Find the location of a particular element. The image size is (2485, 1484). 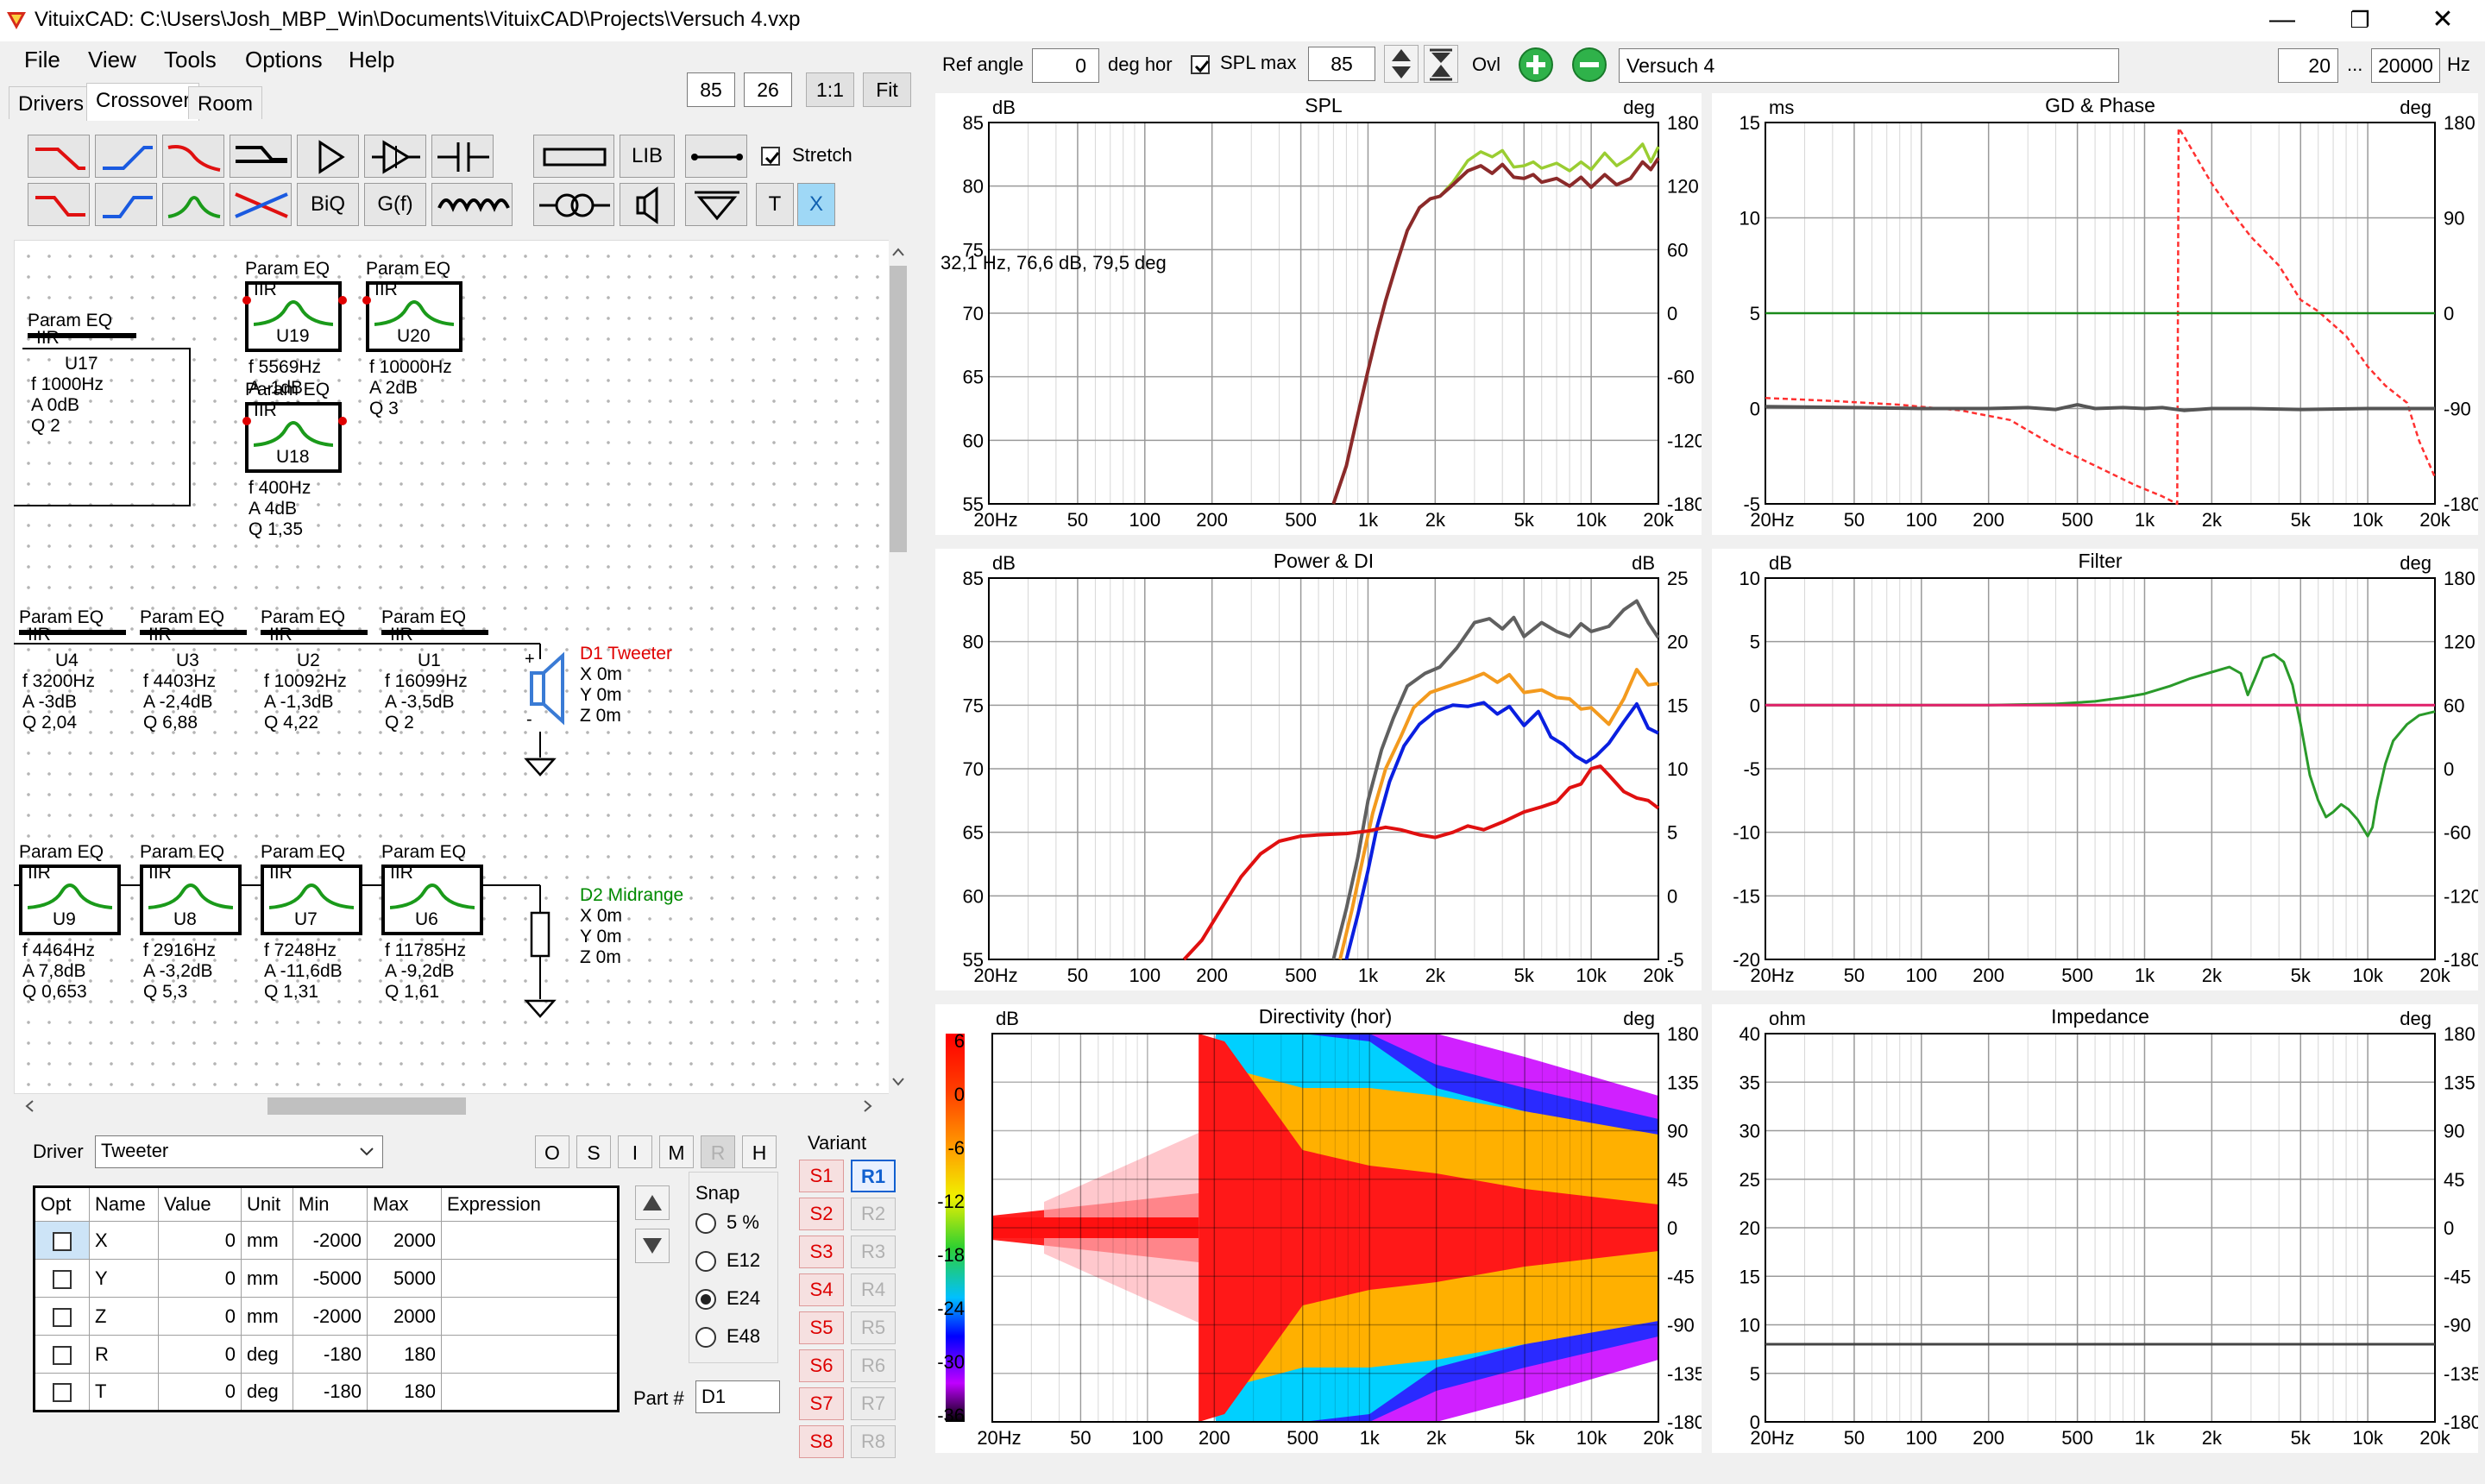

zoom-fit-button: Fit is located at coordinates (887, 89).